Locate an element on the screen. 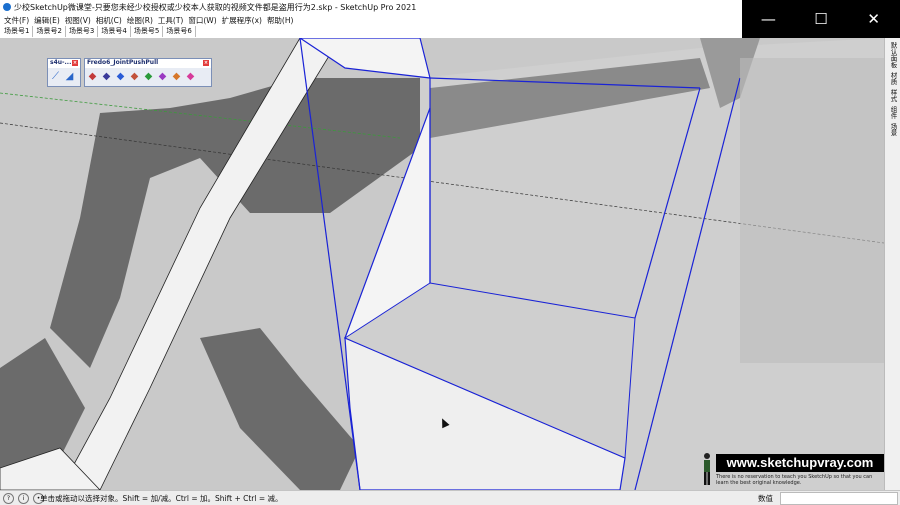 The width and height of the screenshot is (900, 505). menu-view: 视图(V) is located at coordinates (78, 20).